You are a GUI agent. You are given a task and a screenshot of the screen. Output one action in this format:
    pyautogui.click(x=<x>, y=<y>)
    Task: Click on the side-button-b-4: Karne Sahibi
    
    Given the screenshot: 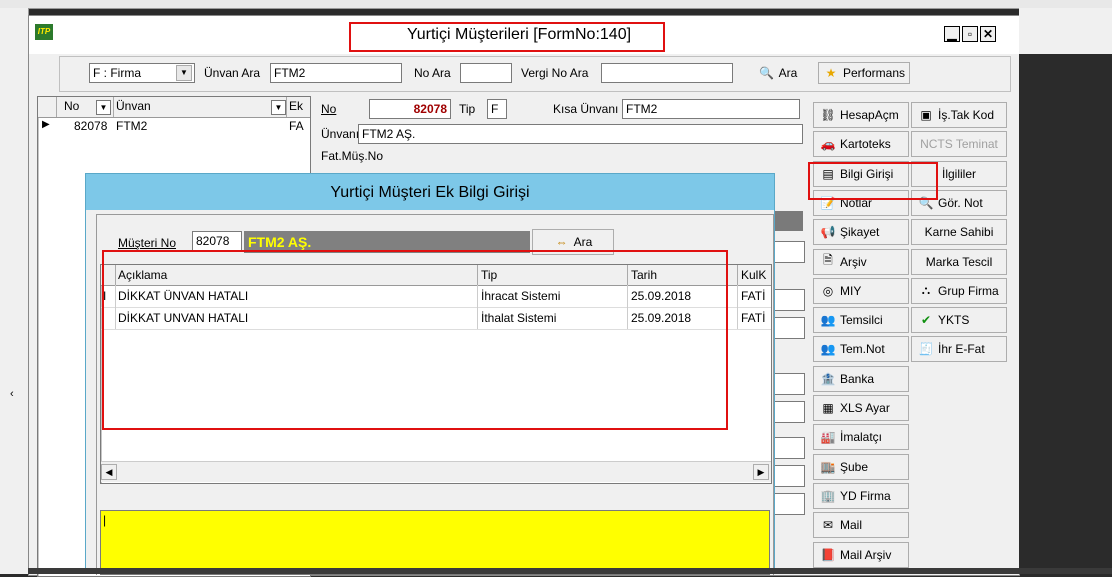 What is the action you would take?
    pyautogui.click(x=959, y=232)
    